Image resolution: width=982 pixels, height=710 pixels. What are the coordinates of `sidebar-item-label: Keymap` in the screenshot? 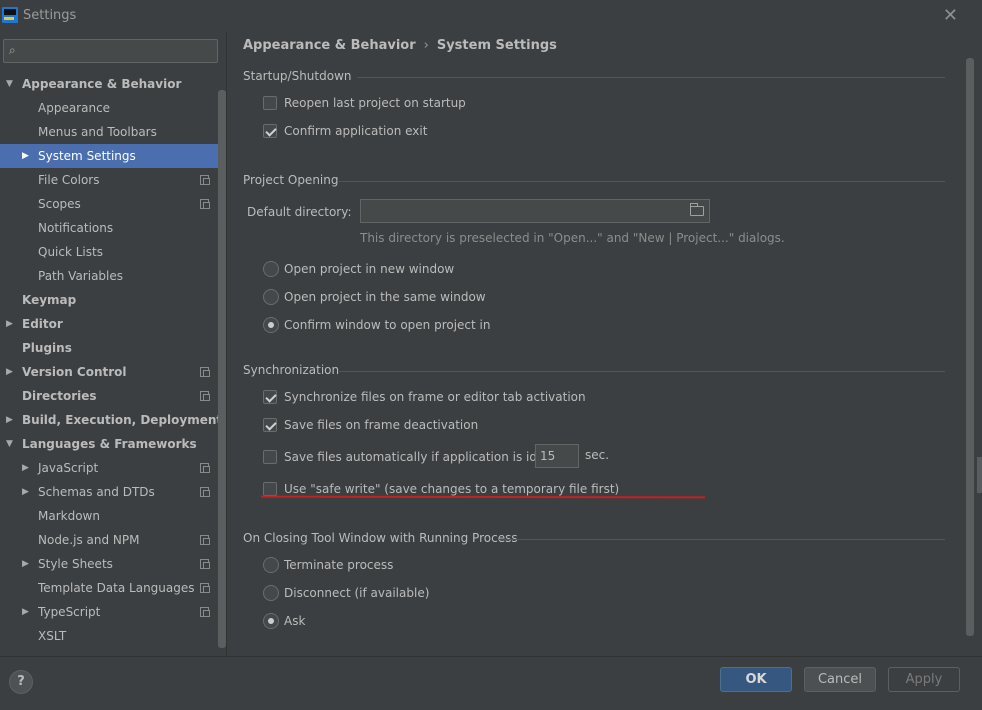 It's located at (49, 300).